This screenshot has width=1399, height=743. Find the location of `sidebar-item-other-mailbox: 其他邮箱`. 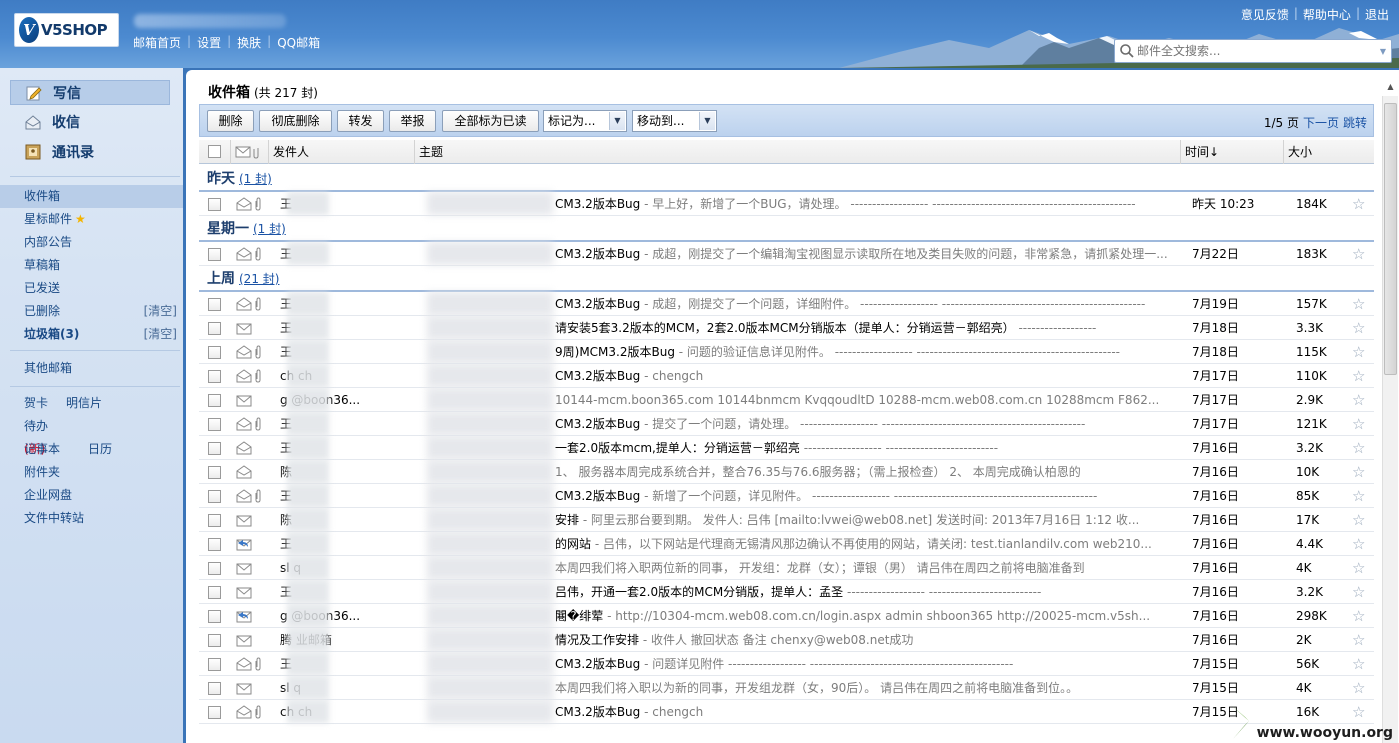

sidebar-item-other-mailbox: 其他邮箱 is located at coordinates (91, 368).